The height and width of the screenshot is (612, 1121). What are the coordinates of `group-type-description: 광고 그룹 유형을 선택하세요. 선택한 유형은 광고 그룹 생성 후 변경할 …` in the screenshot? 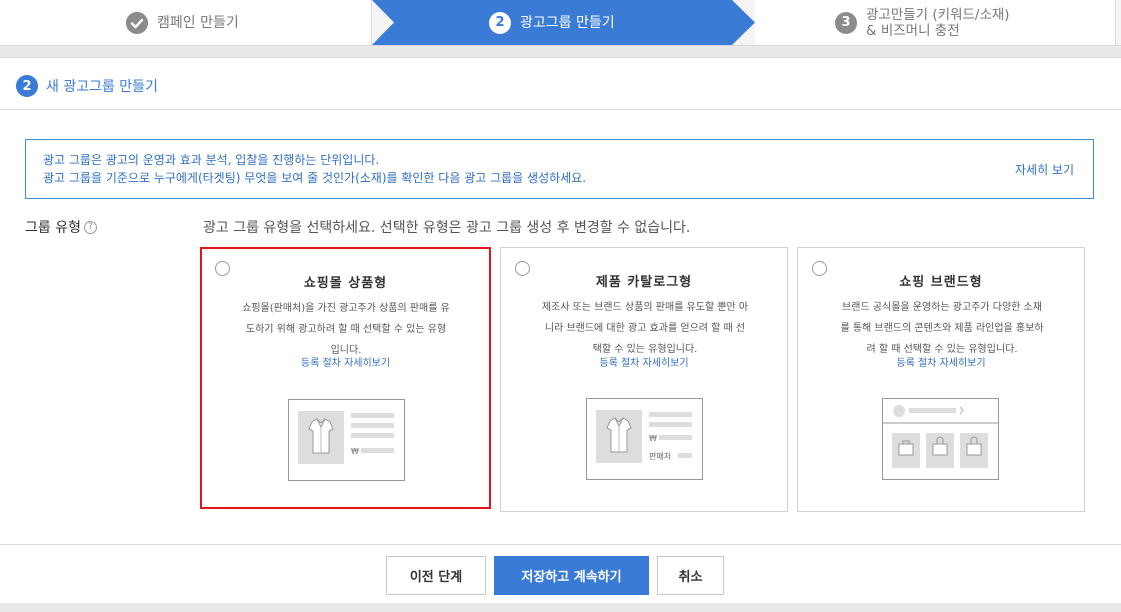 It's located at (447, 228).